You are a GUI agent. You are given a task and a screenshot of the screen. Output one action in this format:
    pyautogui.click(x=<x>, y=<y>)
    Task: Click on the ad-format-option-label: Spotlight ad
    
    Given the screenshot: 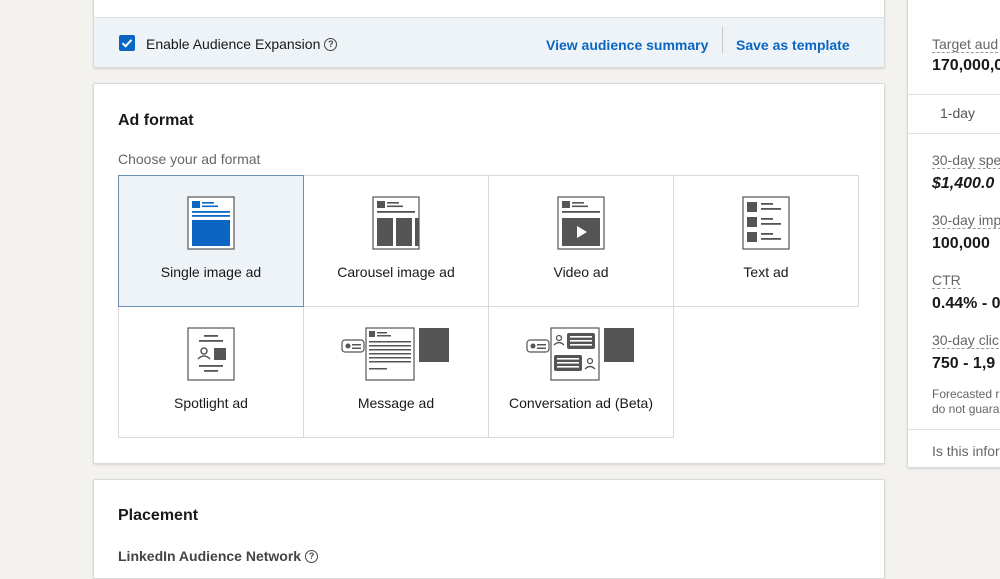 What is the action you would take?
    pyautogui.click(x=211, y=403)
    